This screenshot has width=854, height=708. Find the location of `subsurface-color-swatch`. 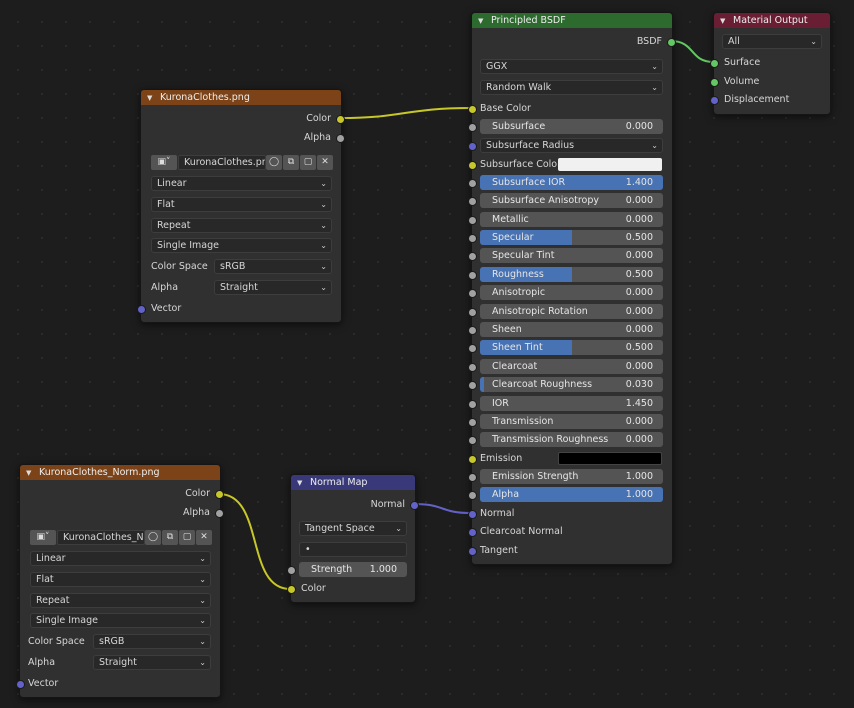

subsurface-color-swatch is located at coordinates (610, 164).